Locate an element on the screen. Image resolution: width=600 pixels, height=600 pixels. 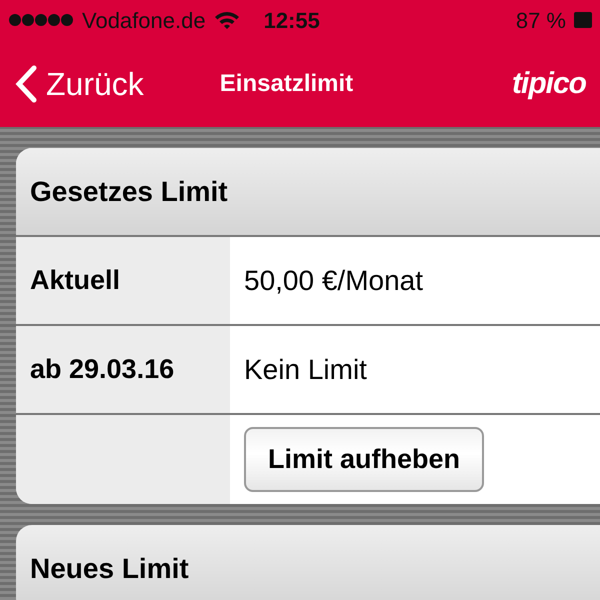
status-time: 12:55 is located at coordinates (292, 20).